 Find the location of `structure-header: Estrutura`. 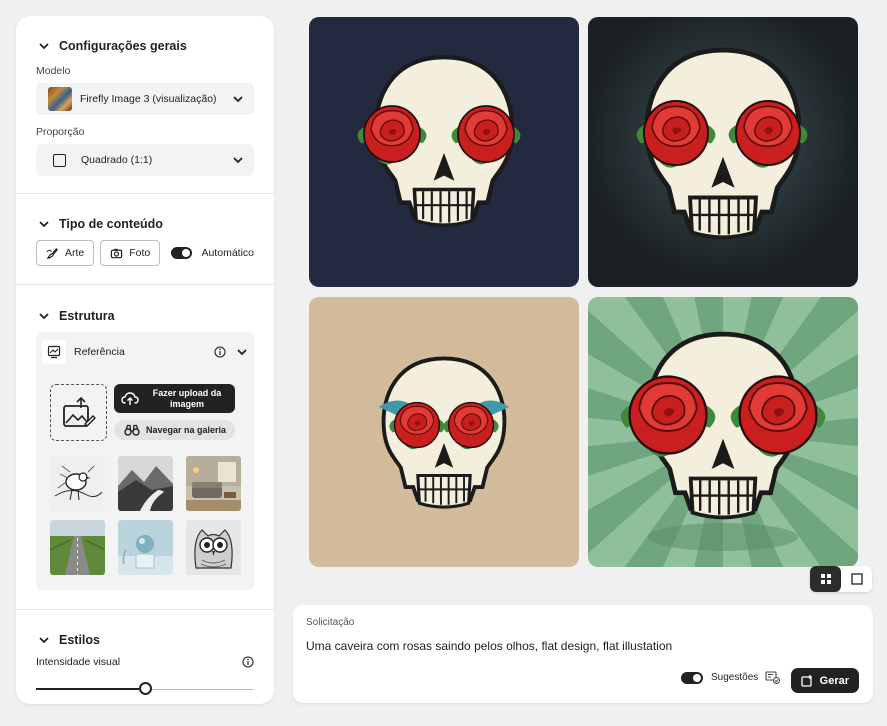

structure-header: Estrutura is located at coordinates (145, 316).